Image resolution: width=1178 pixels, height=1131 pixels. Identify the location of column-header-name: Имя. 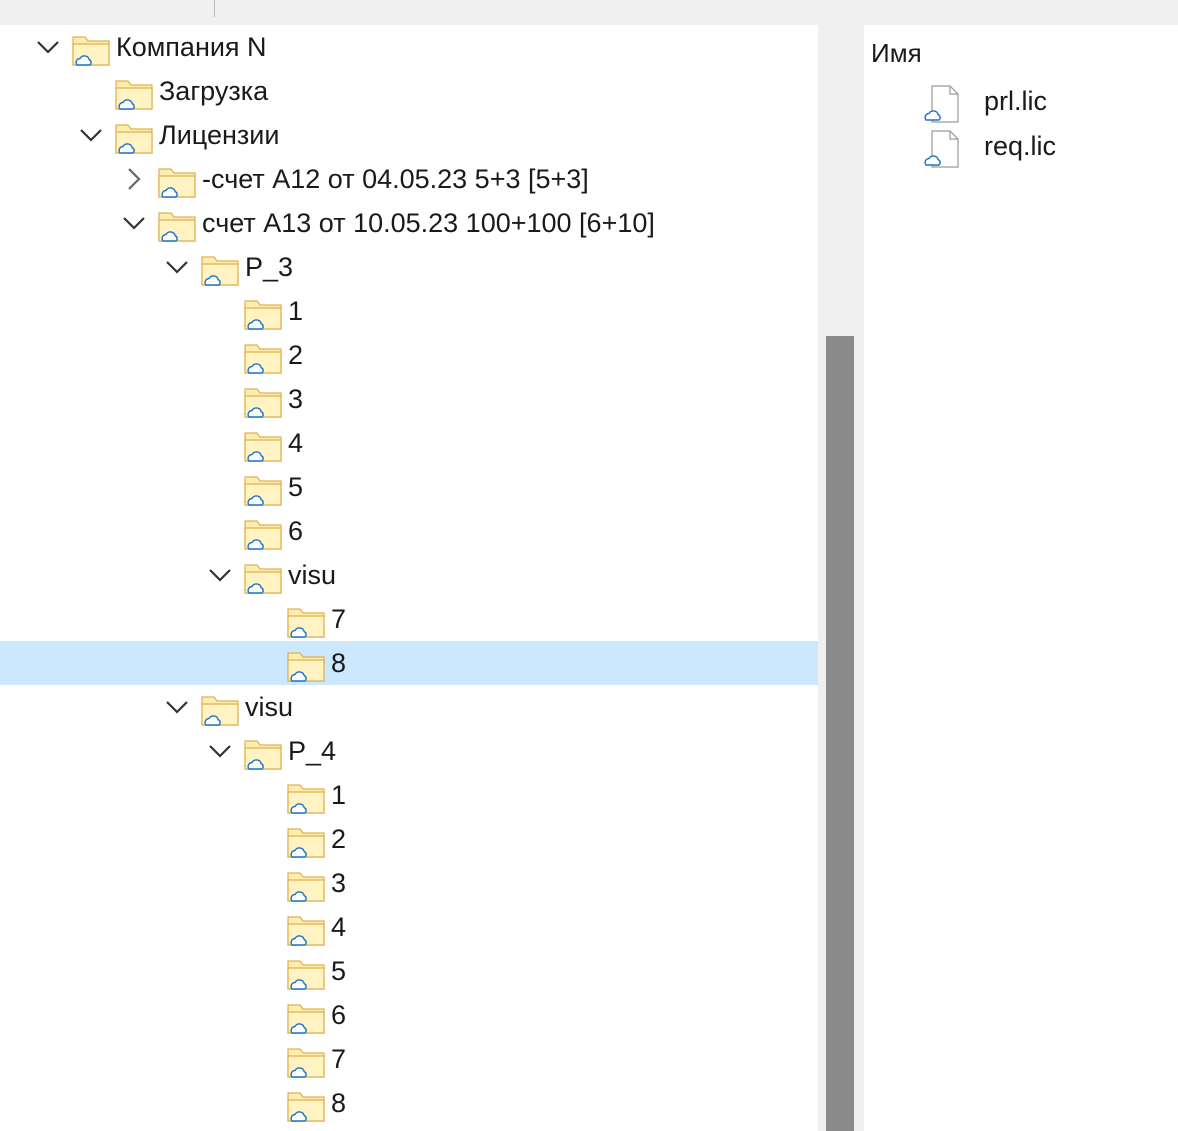
(896, 53).